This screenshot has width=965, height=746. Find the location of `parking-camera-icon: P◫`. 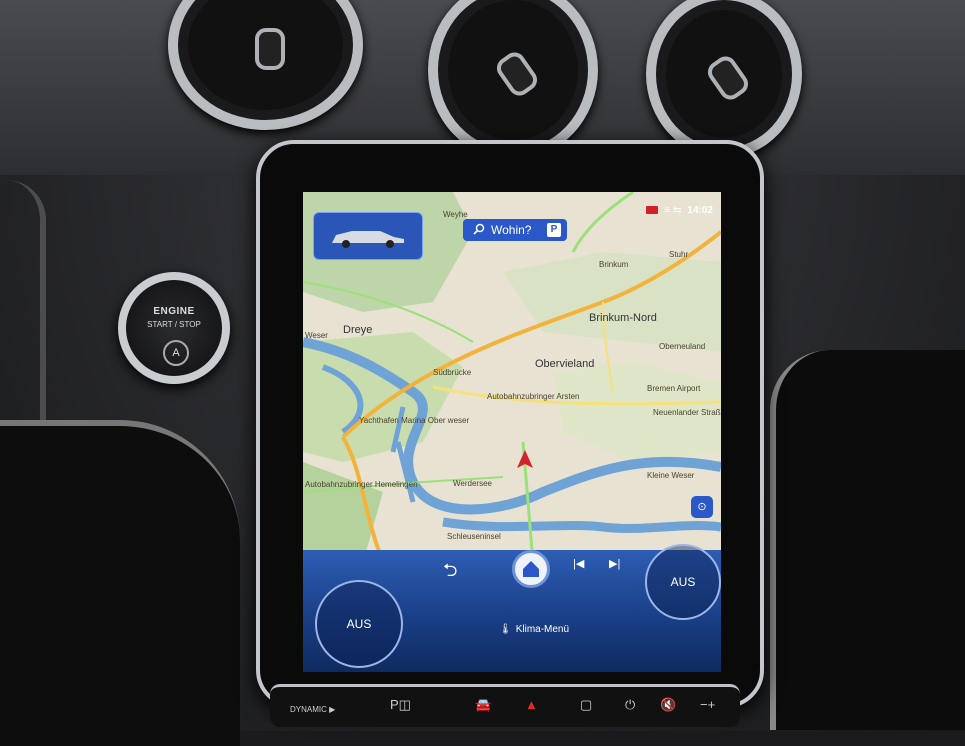

parking-camera-icon: P◫ is located at coordinates (400, 705).